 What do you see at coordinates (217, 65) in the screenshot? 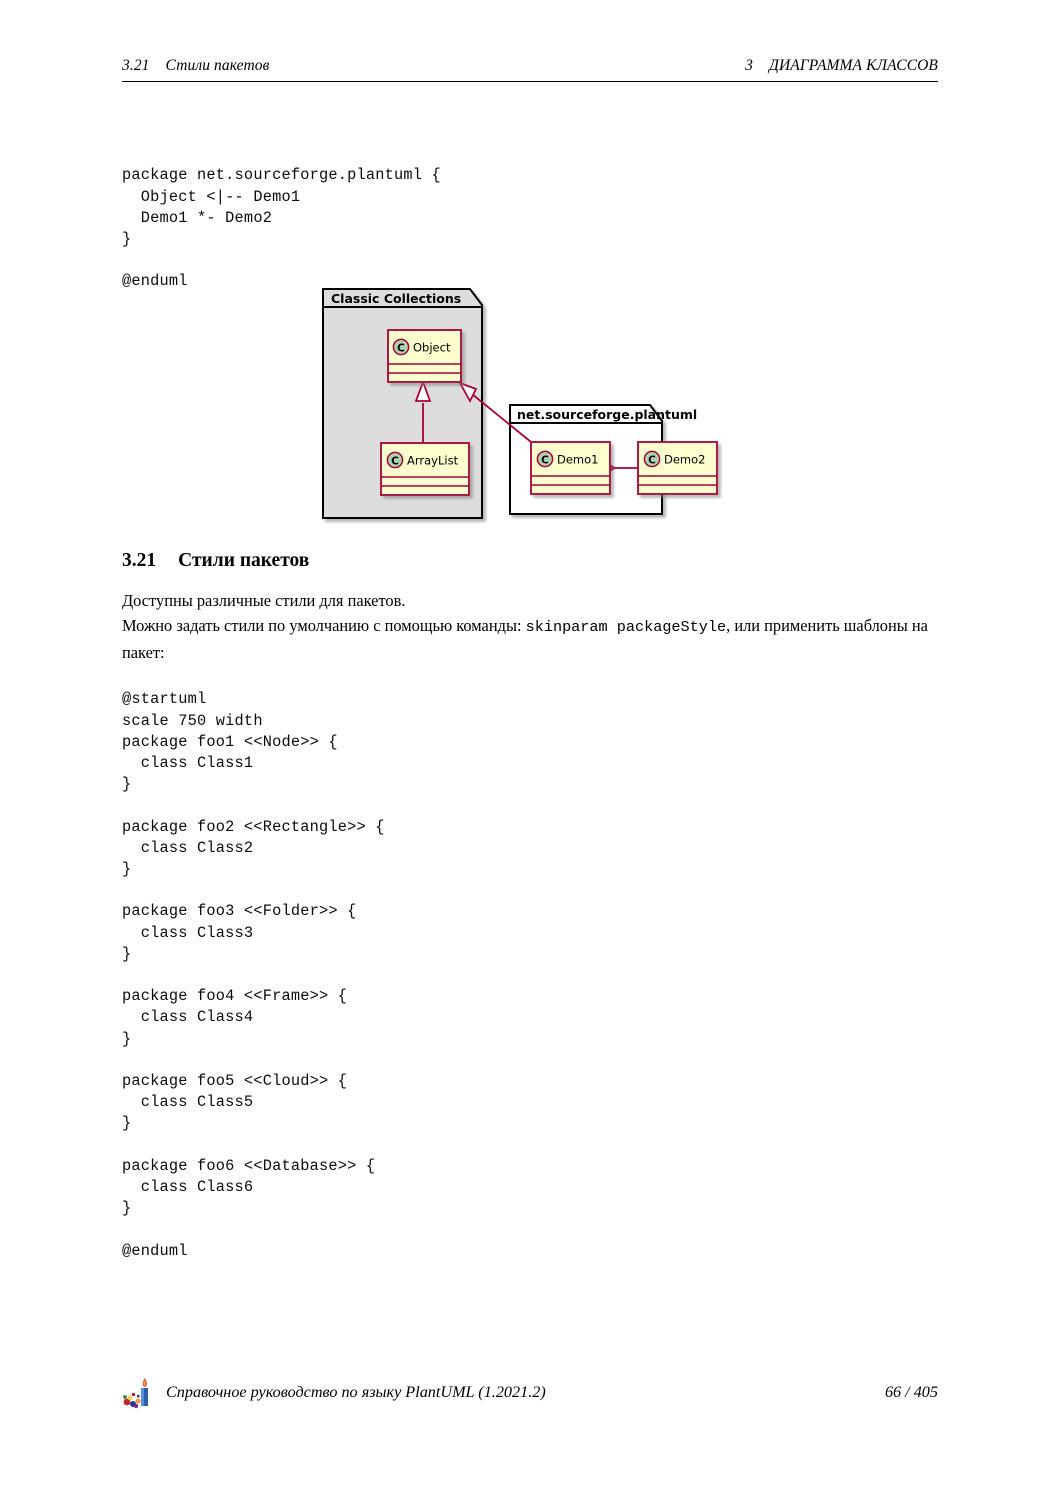
I see `header-section-title: Стили пакетов` at bounding box center [217, 65].